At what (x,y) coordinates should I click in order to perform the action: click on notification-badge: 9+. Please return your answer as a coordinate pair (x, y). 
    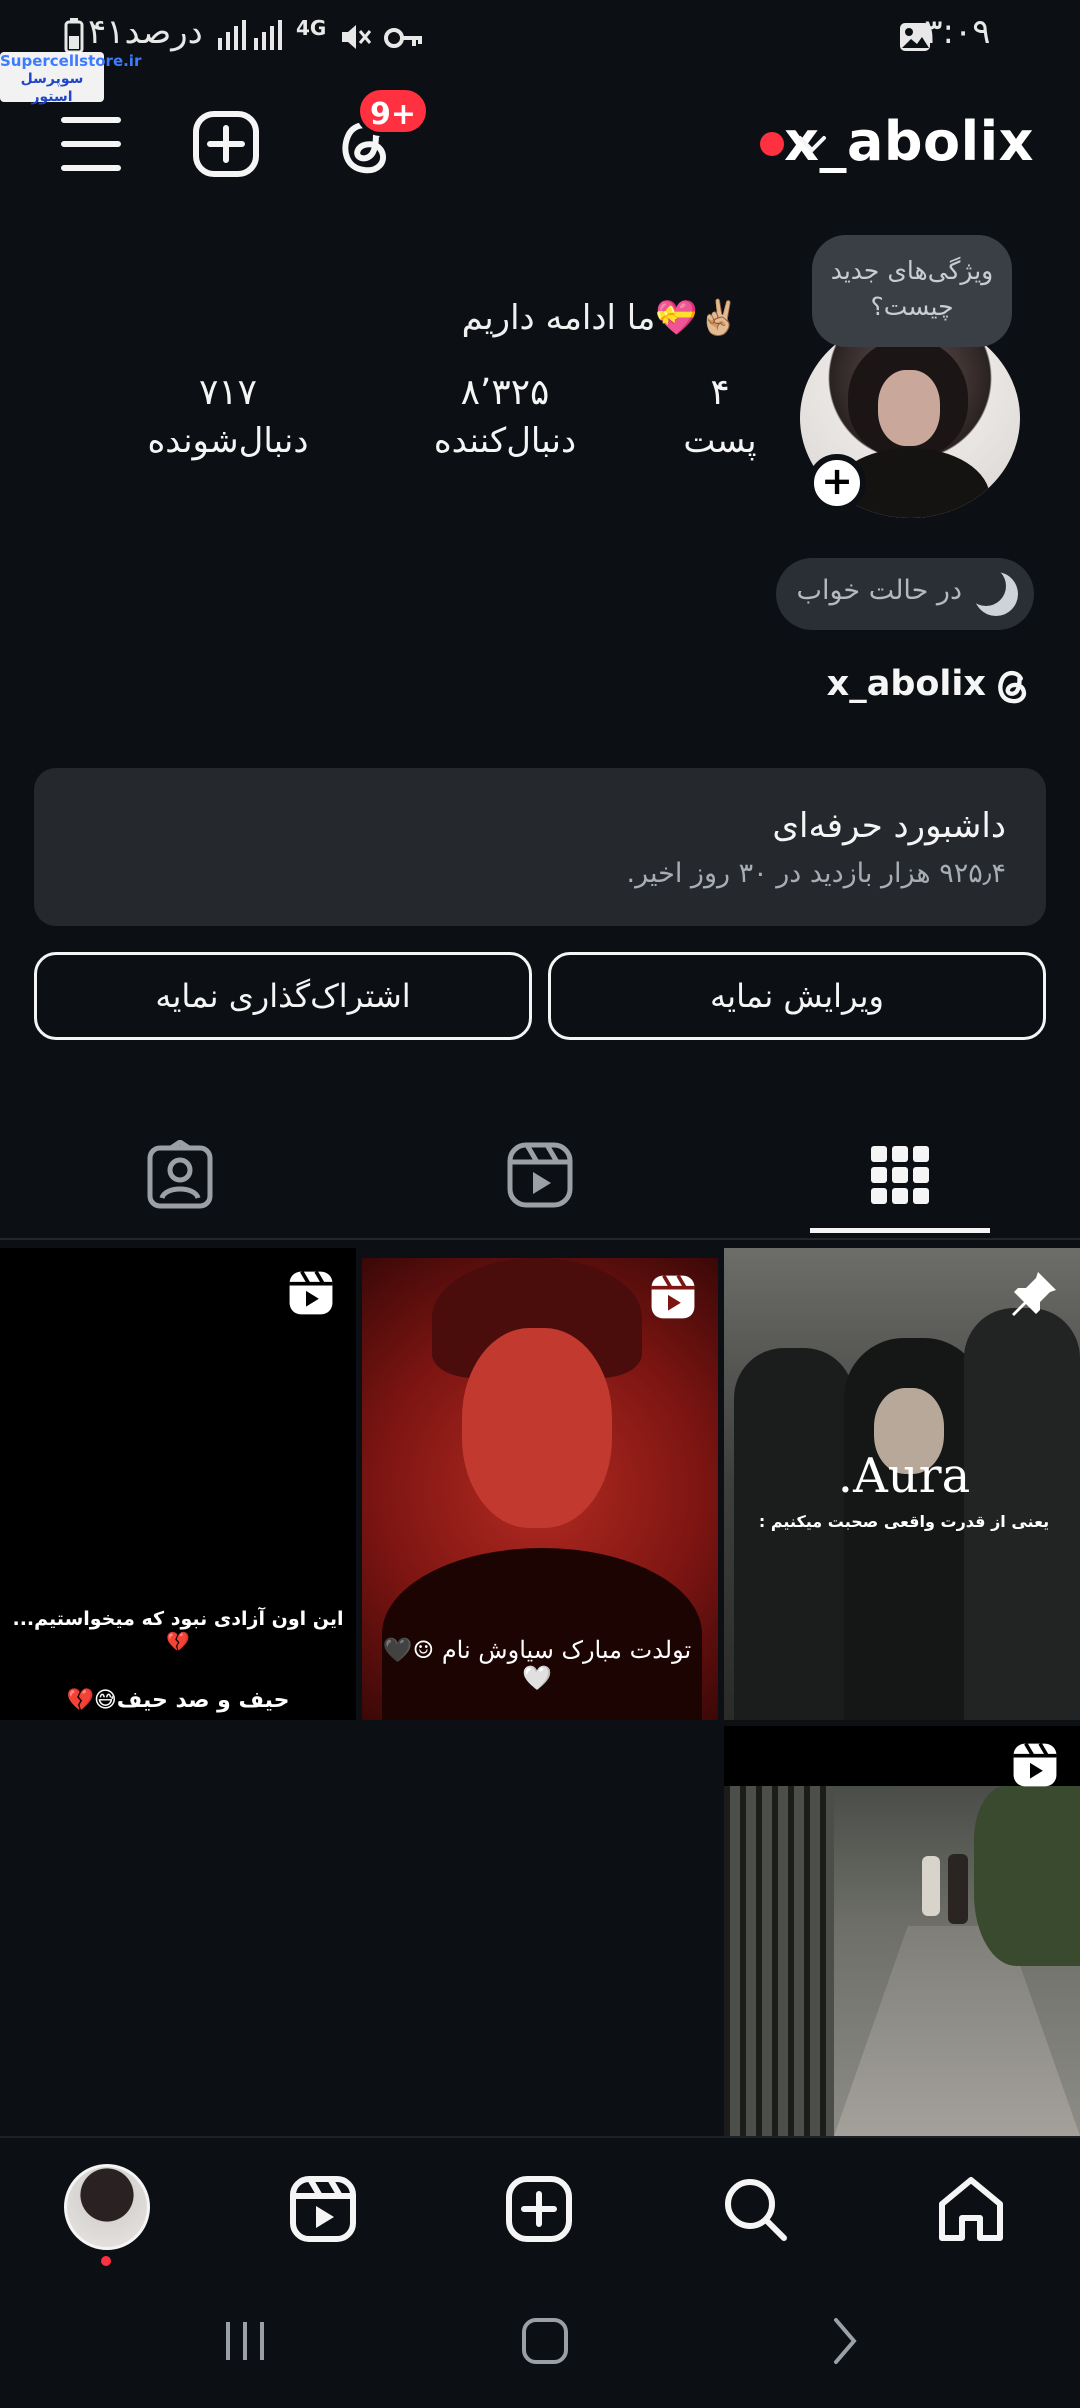
    Looking at the image, I should click on (393, 111).